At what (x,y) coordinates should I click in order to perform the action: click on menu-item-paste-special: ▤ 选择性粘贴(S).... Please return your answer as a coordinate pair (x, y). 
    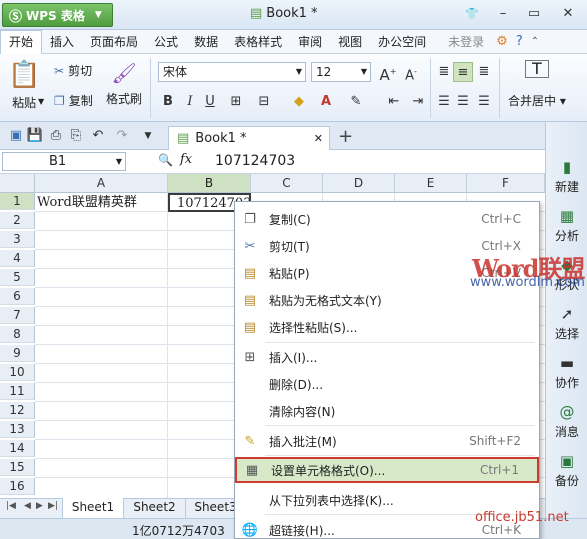
    Looking at the image, I should click on (387, 327).